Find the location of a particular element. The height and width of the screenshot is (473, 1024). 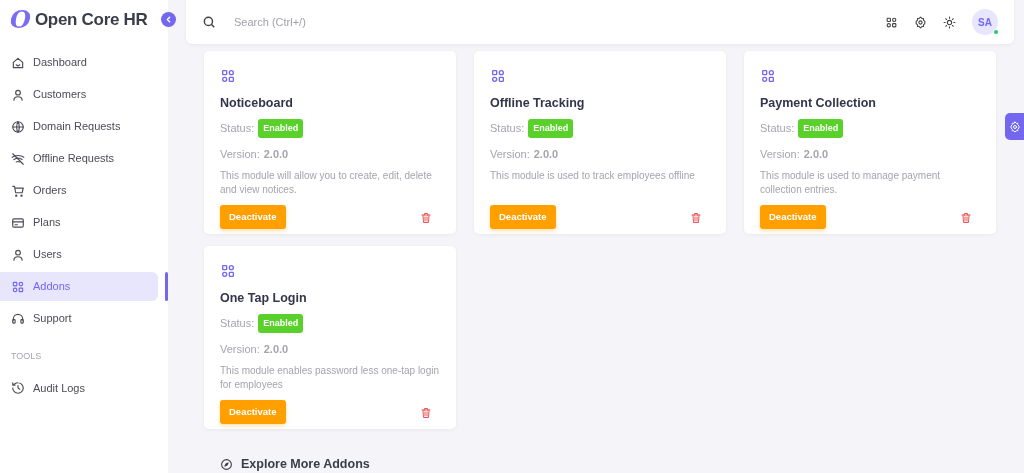

active-indicator is located at coordinates (166, 286).